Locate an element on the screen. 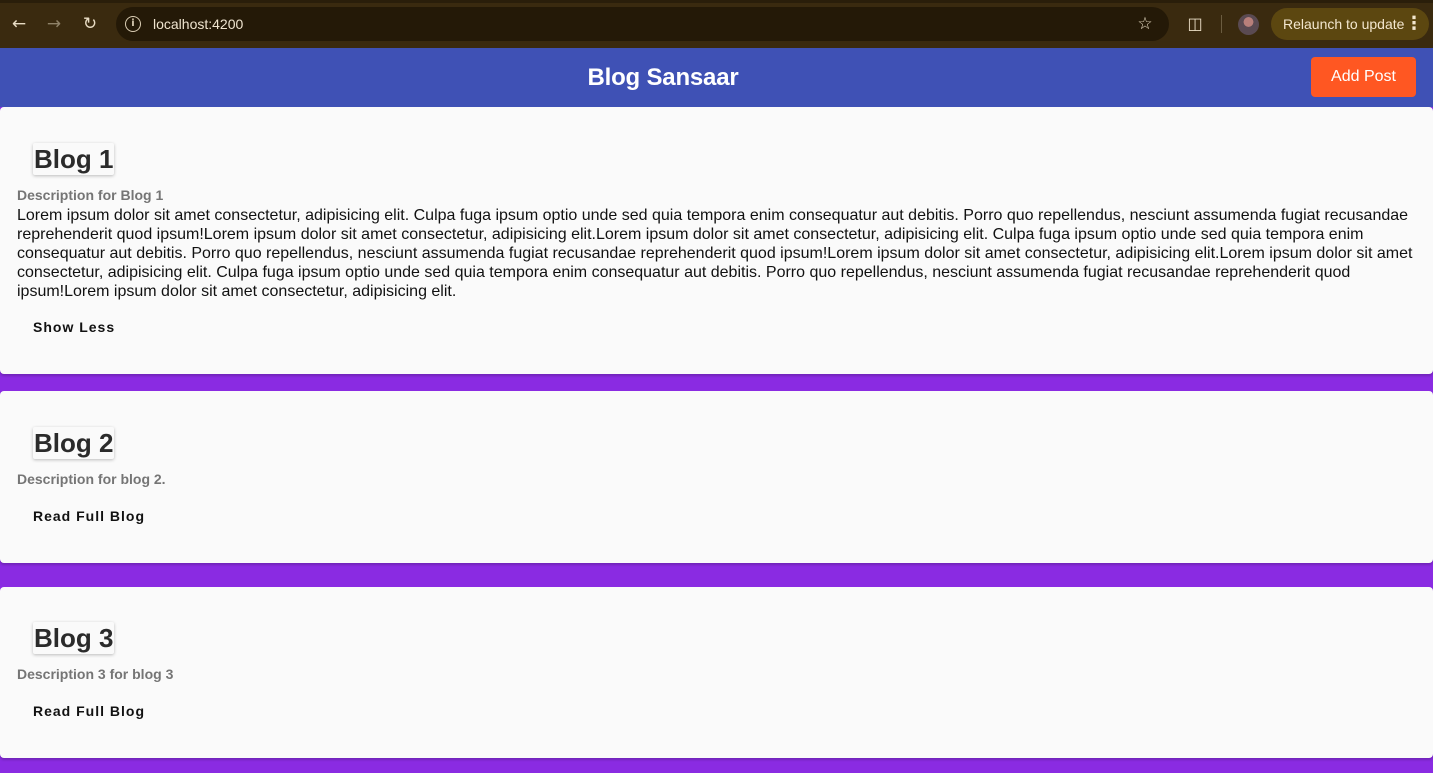 This screenshot has width=1433, height=773. toolbar-divider is located at coordinates (1221, 24).